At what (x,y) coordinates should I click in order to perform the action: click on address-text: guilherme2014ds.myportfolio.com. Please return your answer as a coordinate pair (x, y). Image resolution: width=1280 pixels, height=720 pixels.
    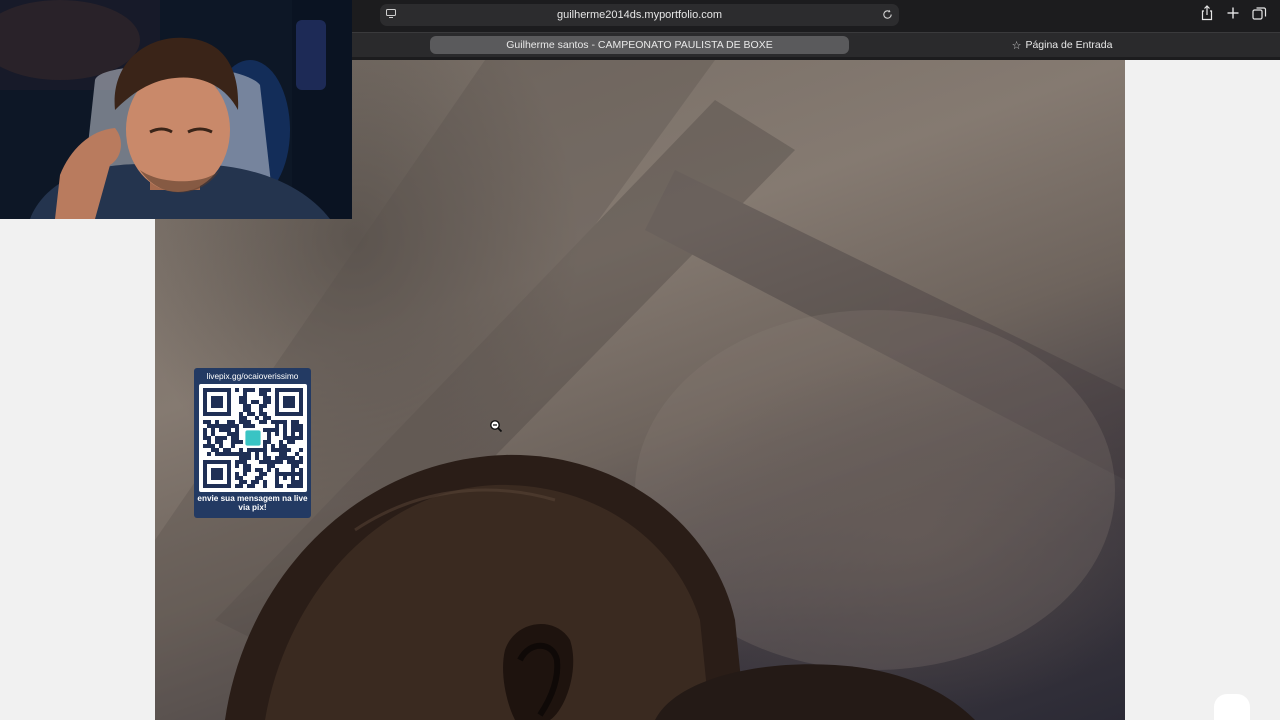
    Looking at the image, I should click on (639, 15).